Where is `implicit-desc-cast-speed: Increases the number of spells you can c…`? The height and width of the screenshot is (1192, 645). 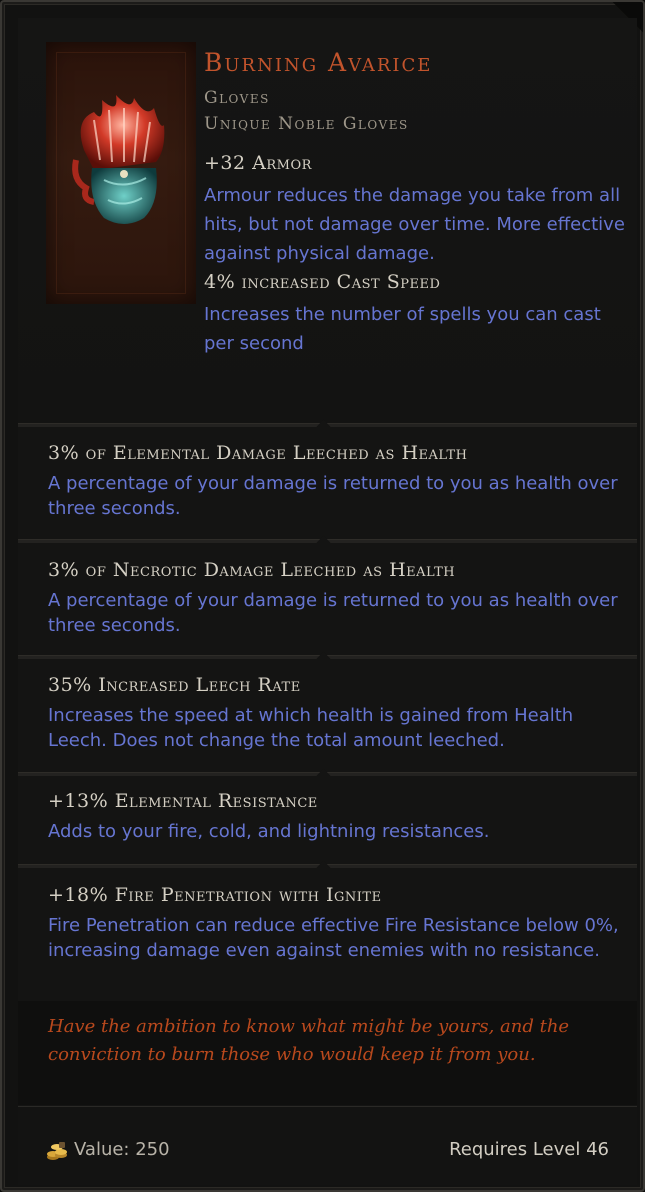 implicit-desc-cast-speed: Increases the number of spells you can c… is located at coordinates (402, 329).